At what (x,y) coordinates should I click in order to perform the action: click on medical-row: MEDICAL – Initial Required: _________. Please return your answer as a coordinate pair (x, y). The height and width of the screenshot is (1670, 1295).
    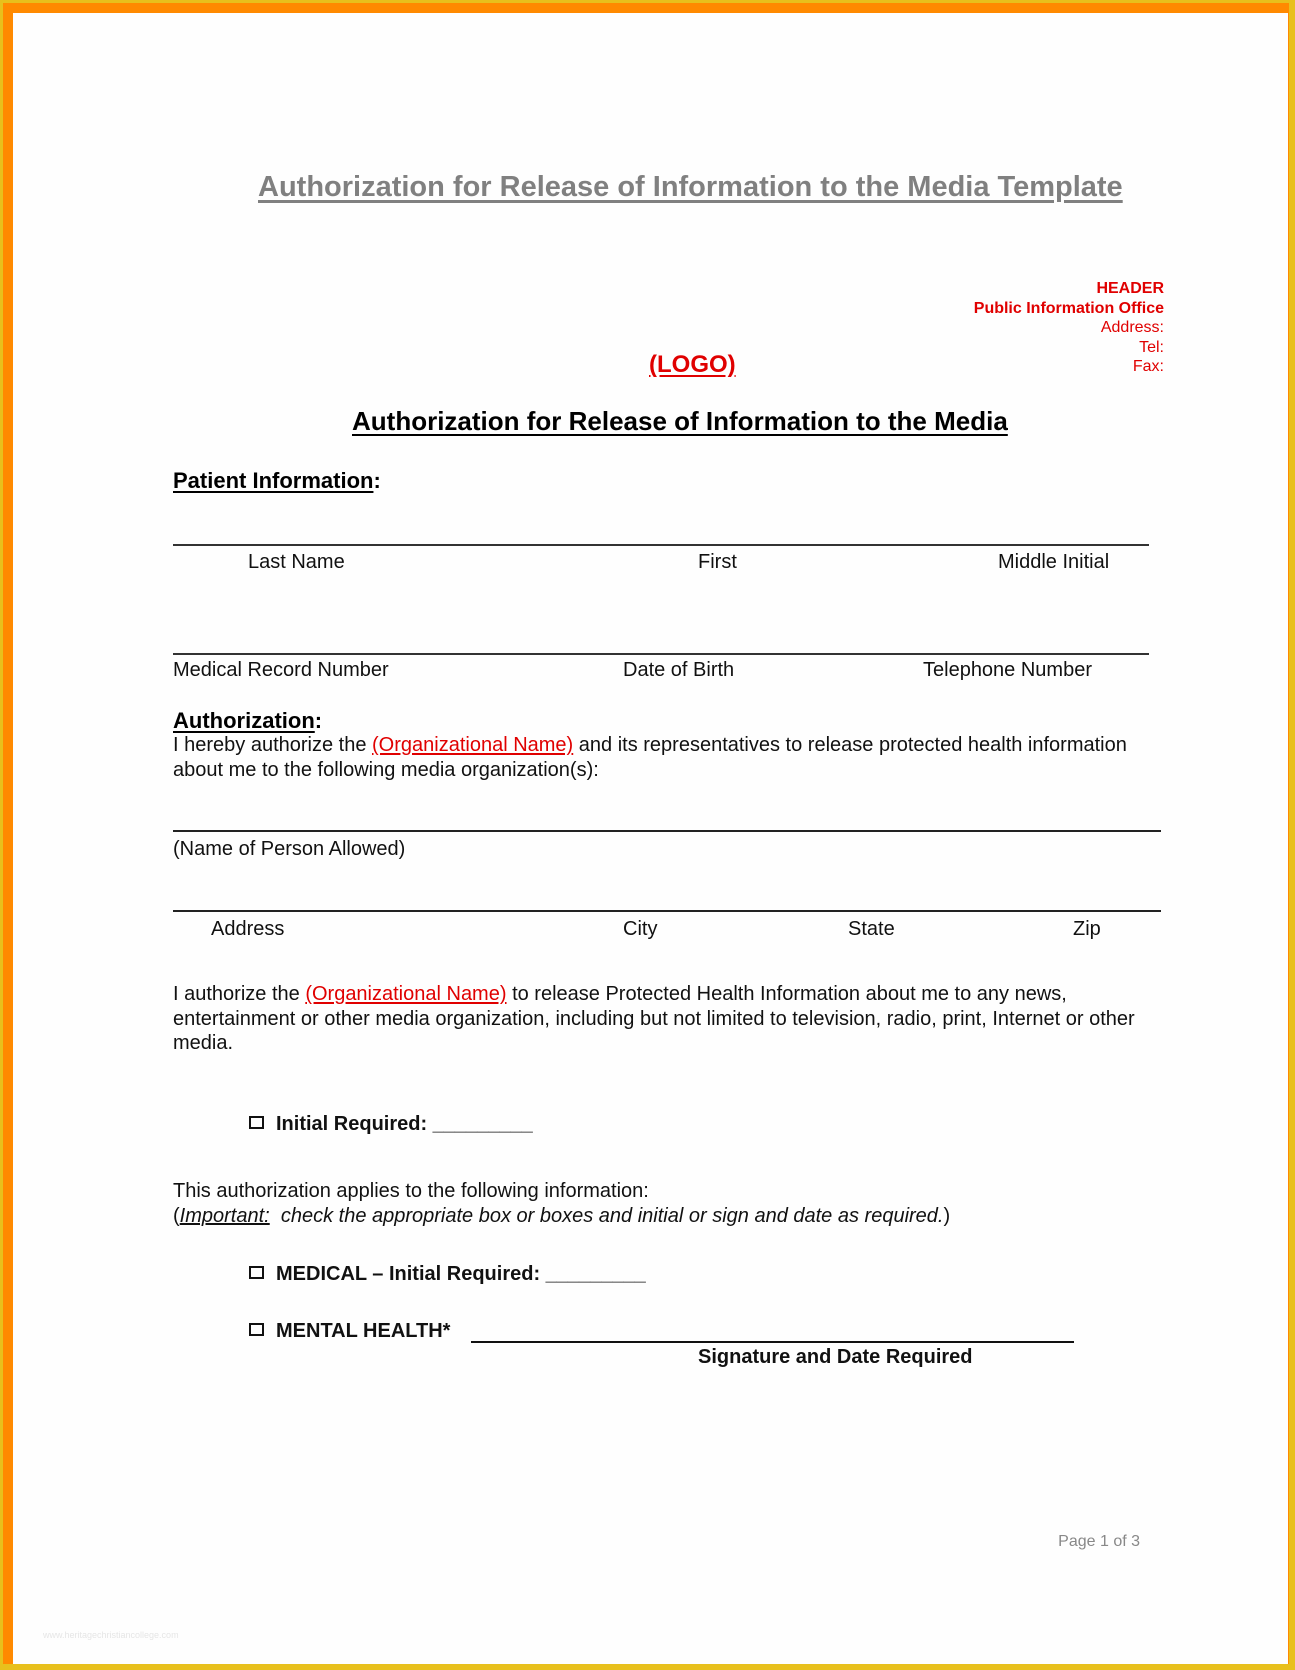
    Looking at the image, I should click on (447, 1274).